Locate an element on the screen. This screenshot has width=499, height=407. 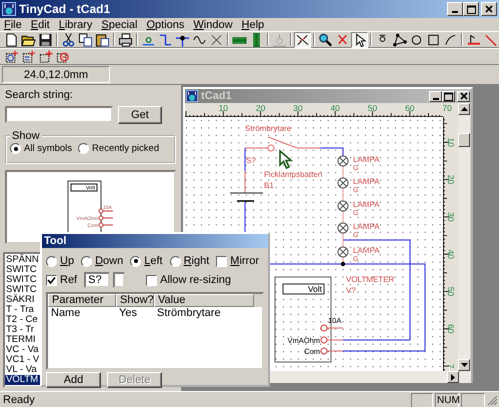
ruler-number: 40 is located at coordinates (451, 254).